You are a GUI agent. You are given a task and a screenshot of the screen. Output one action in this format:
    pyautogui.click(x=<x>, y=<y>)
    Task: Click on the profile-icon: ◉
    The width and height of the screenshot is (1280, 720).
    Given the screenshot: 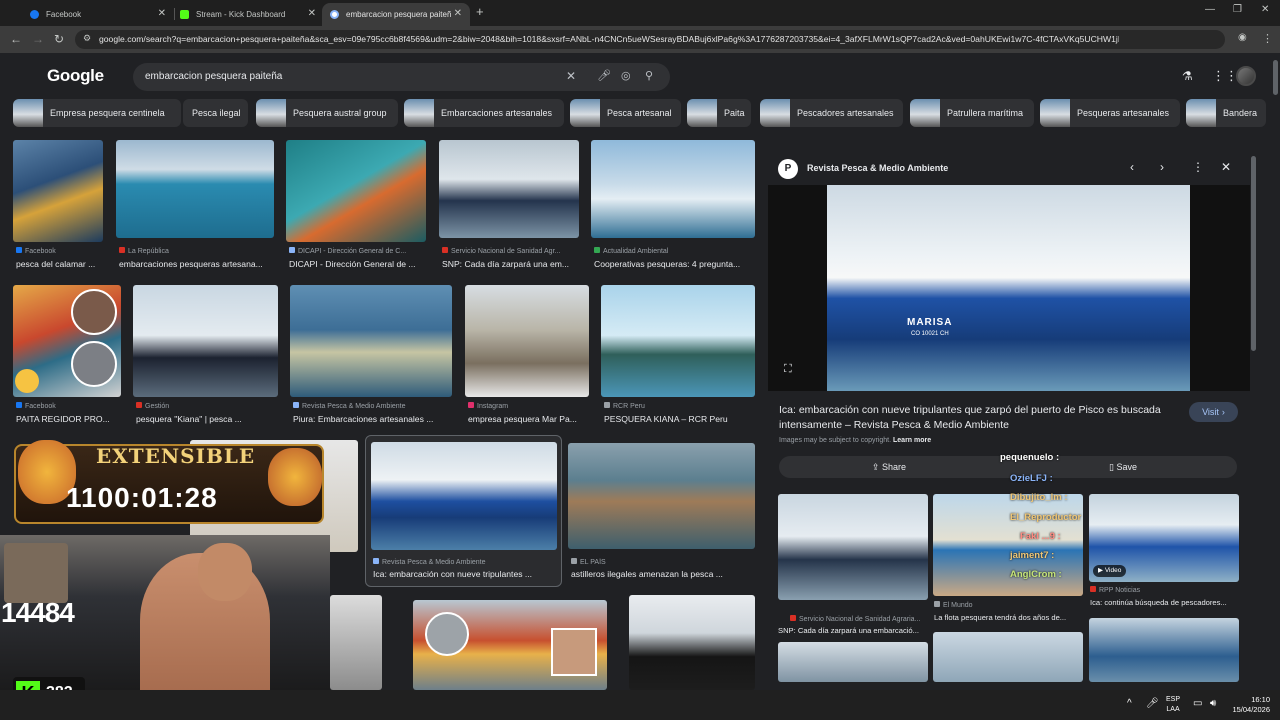 What is the action you would take?
    pyautogui.click(x=1242, y=37)
    